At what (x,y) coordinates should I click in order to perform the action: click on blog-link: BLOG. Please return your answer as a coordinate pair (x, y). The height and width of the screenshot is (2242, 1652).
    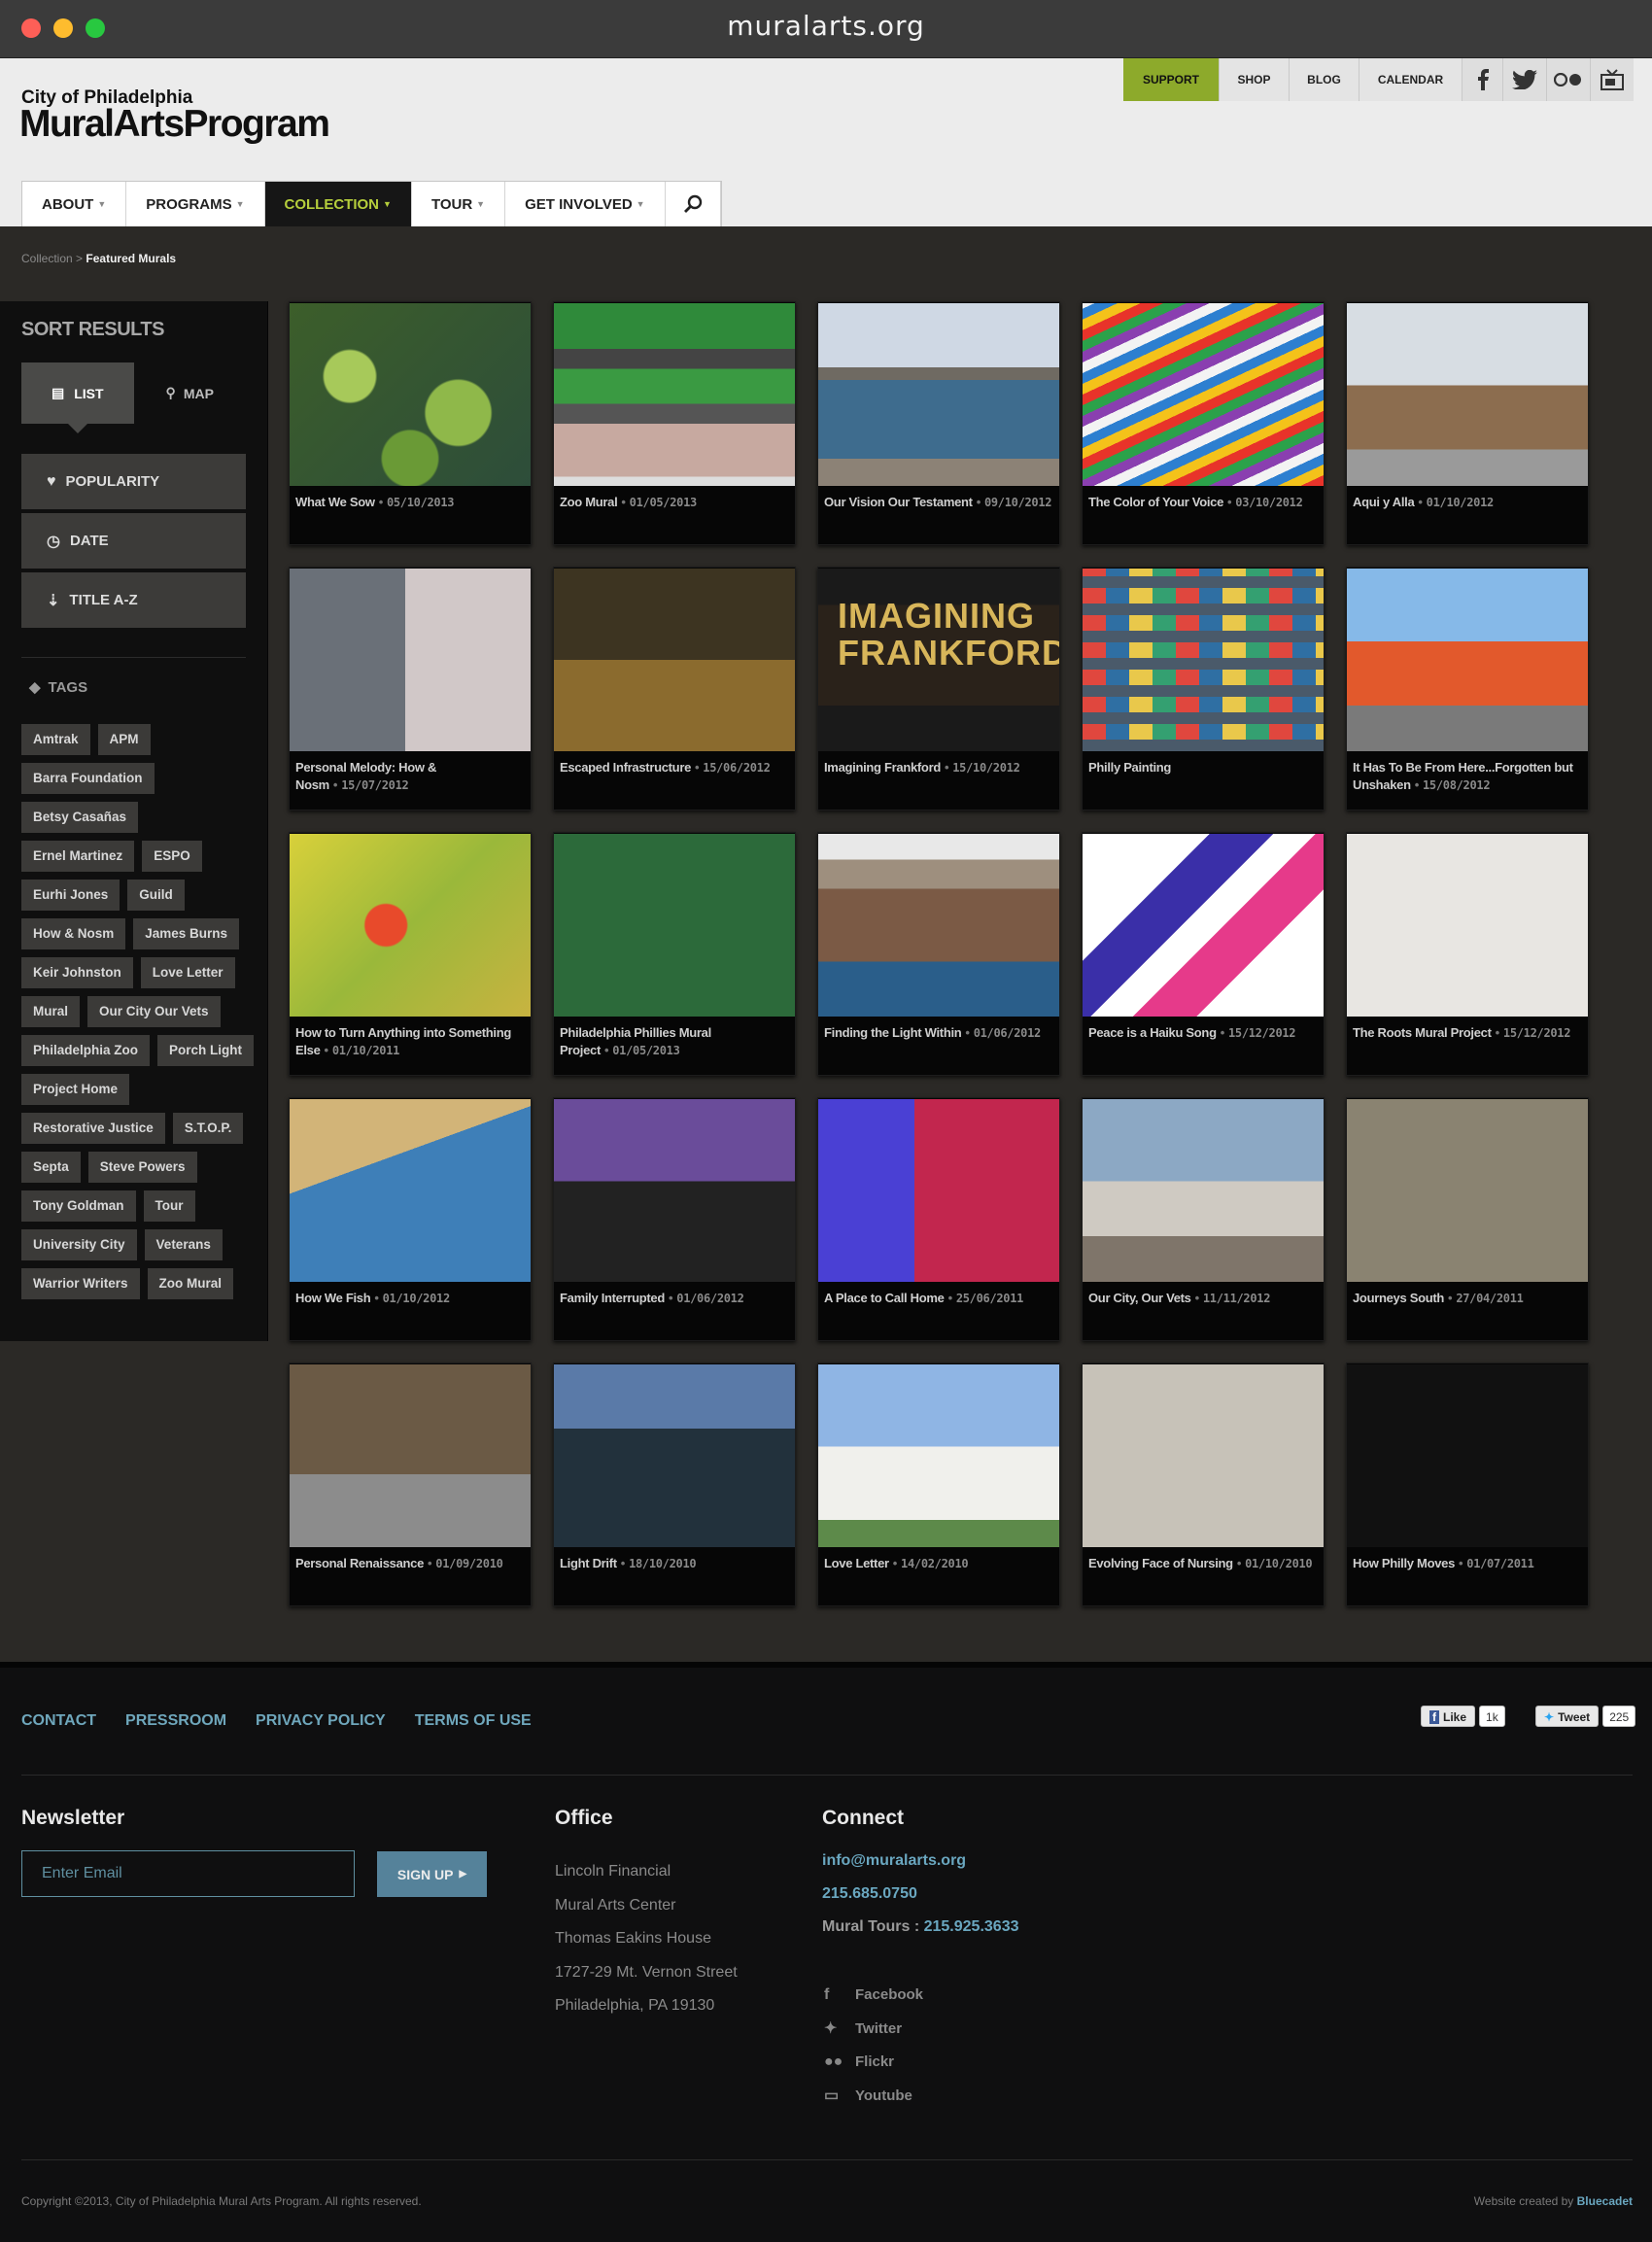
    Looking at the image, I should click on (1324, 80).